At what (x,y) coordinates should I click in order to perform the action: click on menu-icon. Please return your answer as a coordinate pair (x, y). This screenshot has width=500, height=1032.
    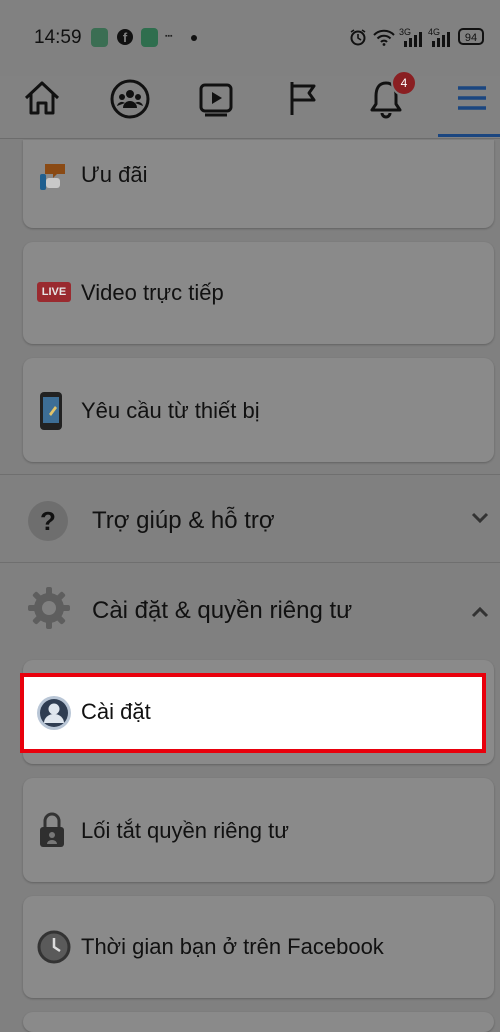
    Looking at the image, I should click on (472, 98).